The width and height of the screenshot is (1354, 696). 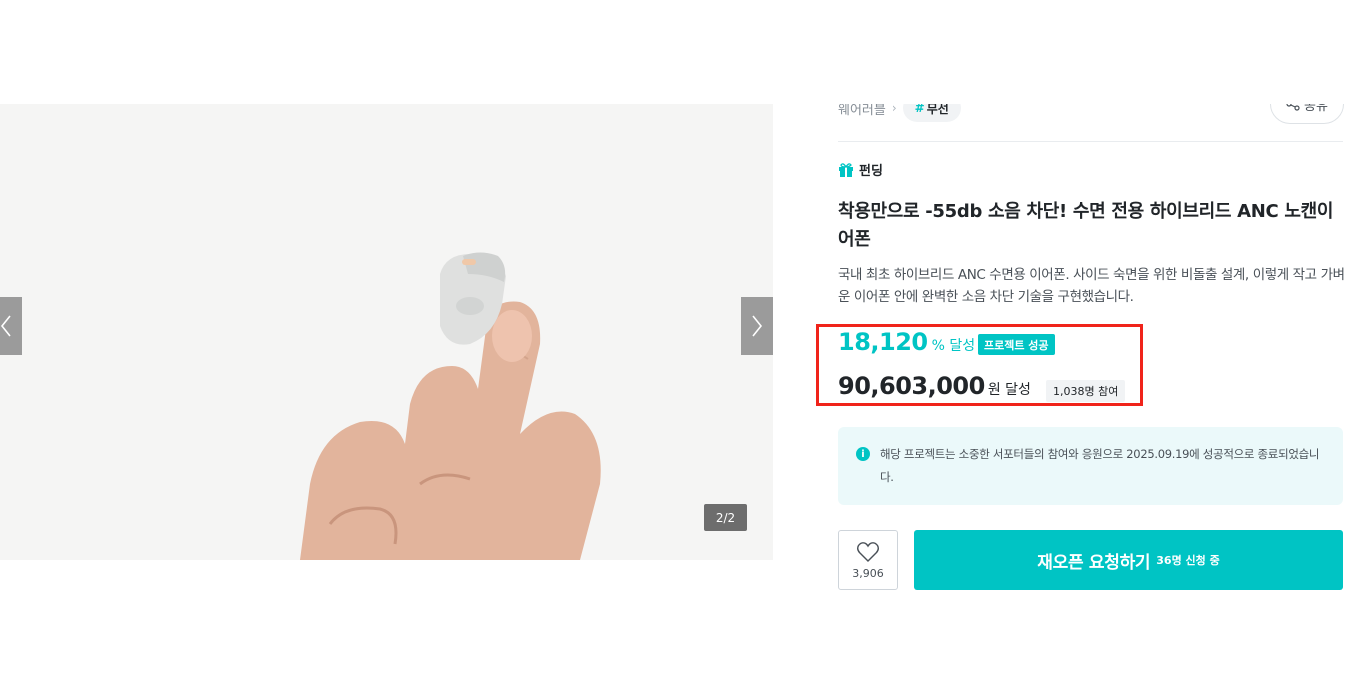 I want to click on chevron-right-icon, so click(x=757, y=326).